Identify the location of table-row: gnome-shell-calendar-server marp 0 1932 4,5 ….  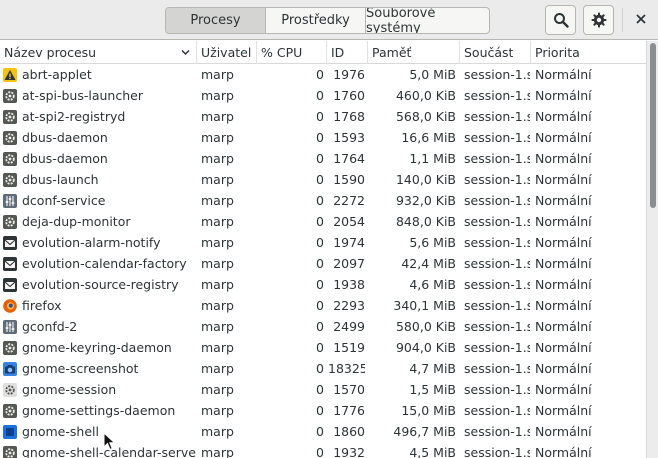
(323, 450).